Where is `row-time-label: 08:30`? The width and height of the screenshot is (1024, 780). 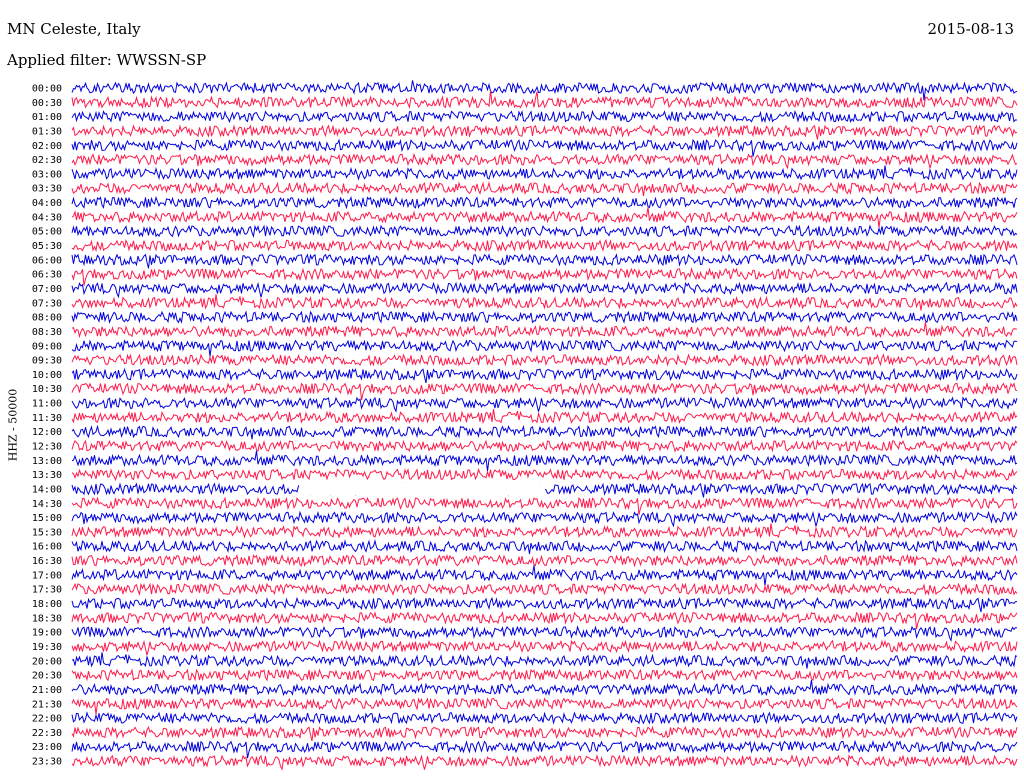 row-time-label: 08:30 is located at coordinates (47, 332).